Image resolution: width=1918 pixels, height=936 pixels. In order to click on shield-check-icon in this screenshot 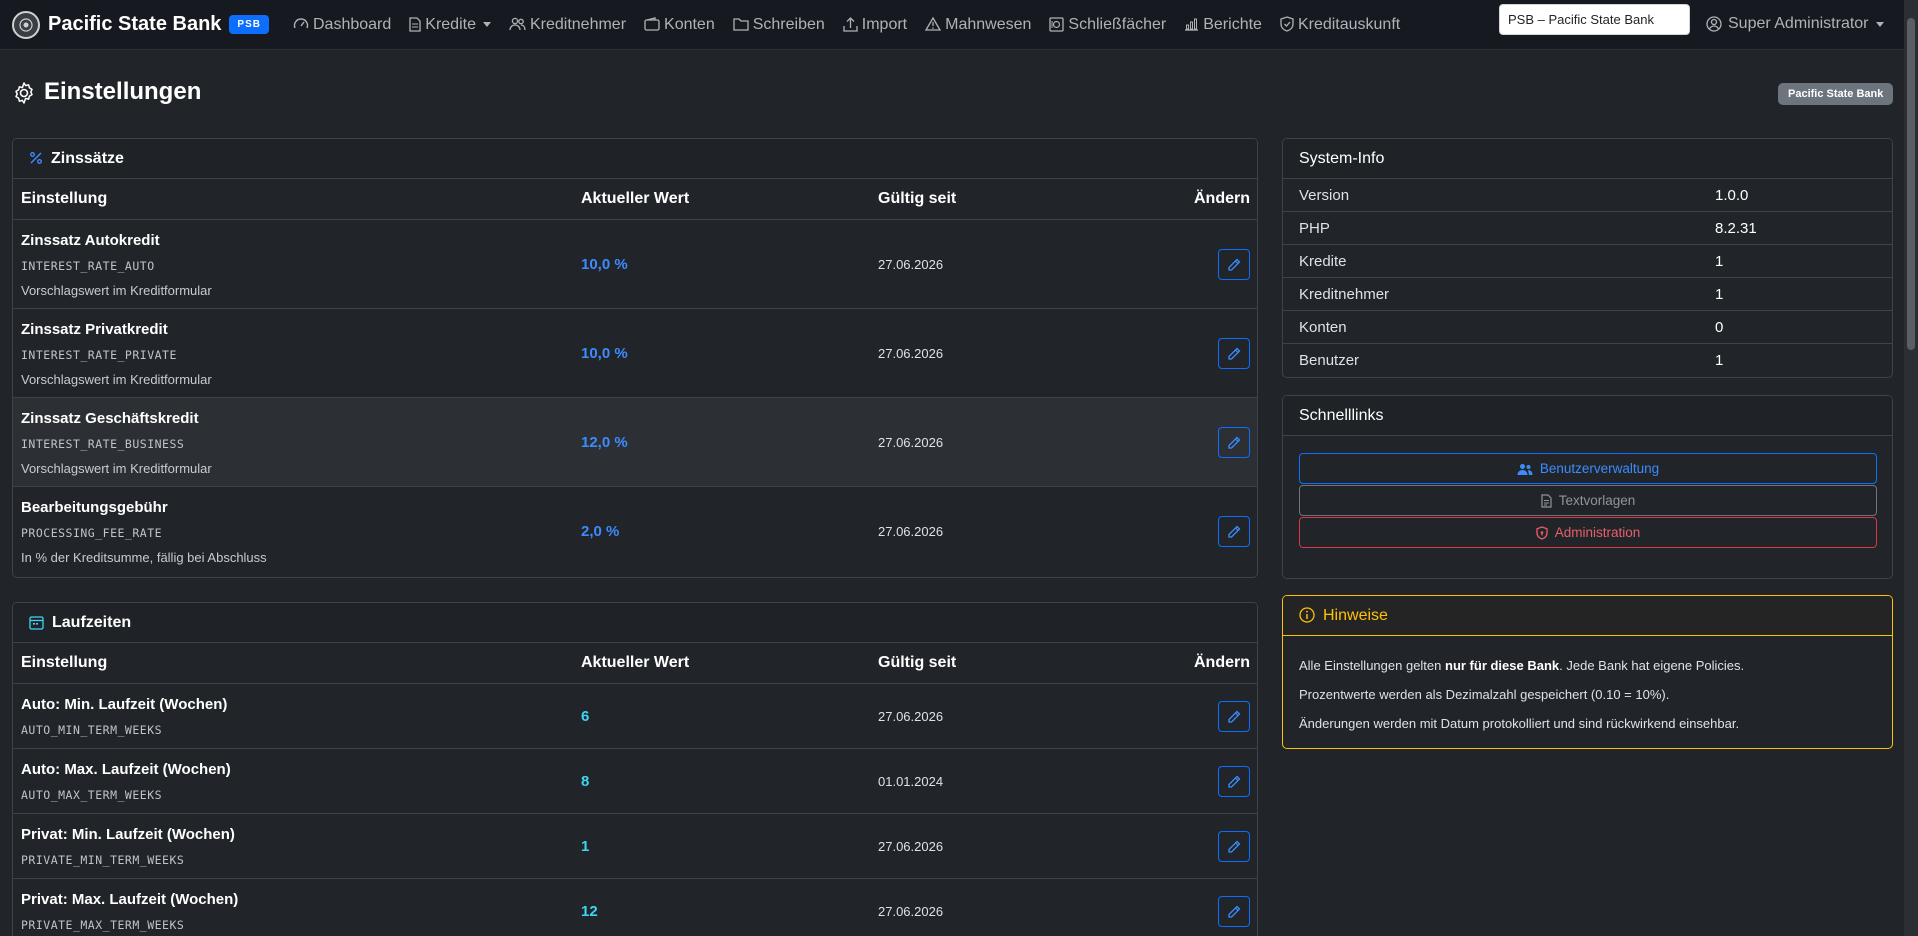, I will do `click(1289, 25)`.